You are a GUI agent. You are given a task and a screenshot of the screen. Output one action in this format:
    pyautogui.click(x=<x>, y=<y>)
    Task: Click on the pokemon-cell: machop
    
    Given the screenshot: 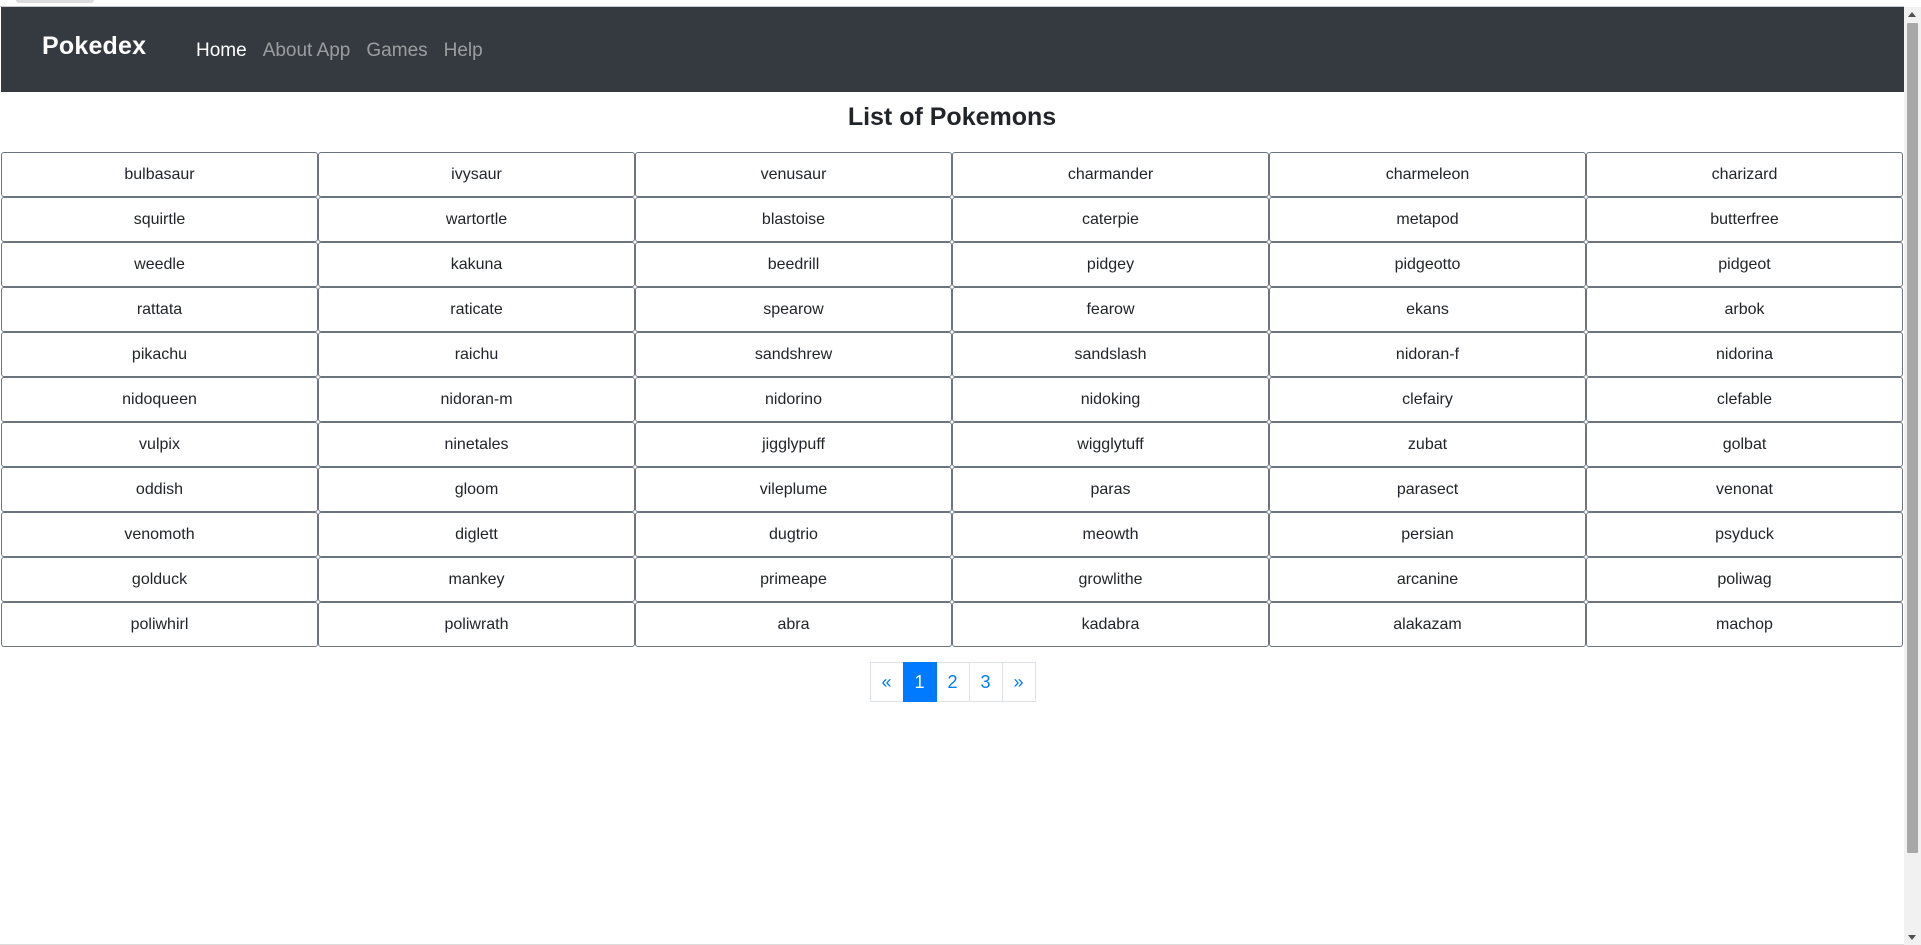 What is the action you would take?
    pyautogui.click(x=1744, y=624)
    